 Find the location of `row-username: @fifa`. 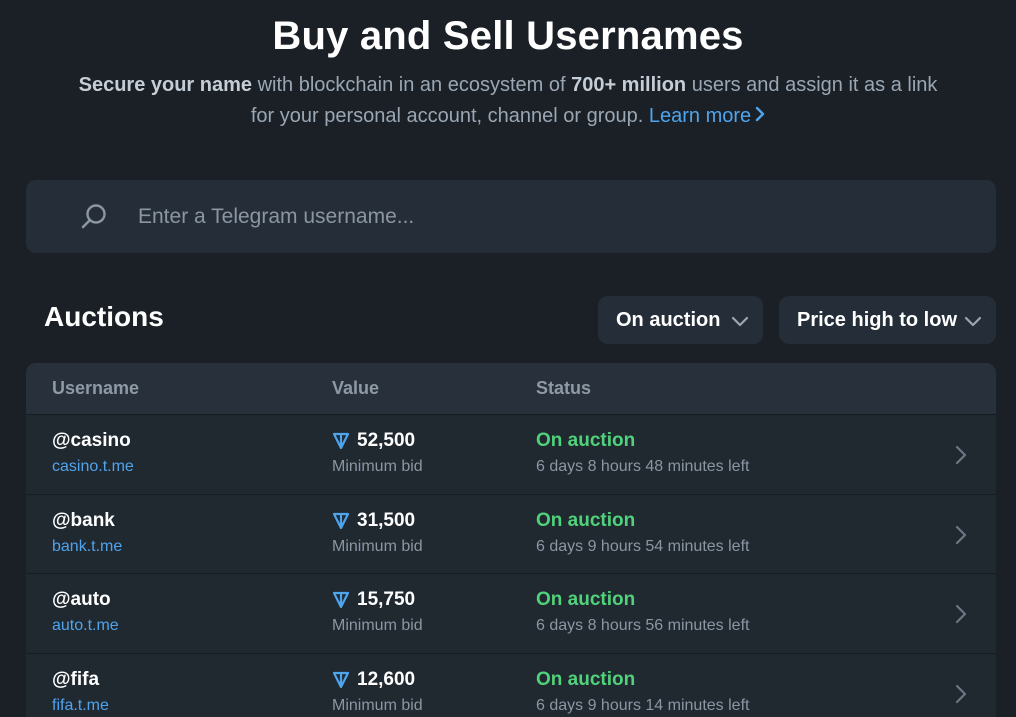

row-username: @fifa is located at coordinates (76, 679).